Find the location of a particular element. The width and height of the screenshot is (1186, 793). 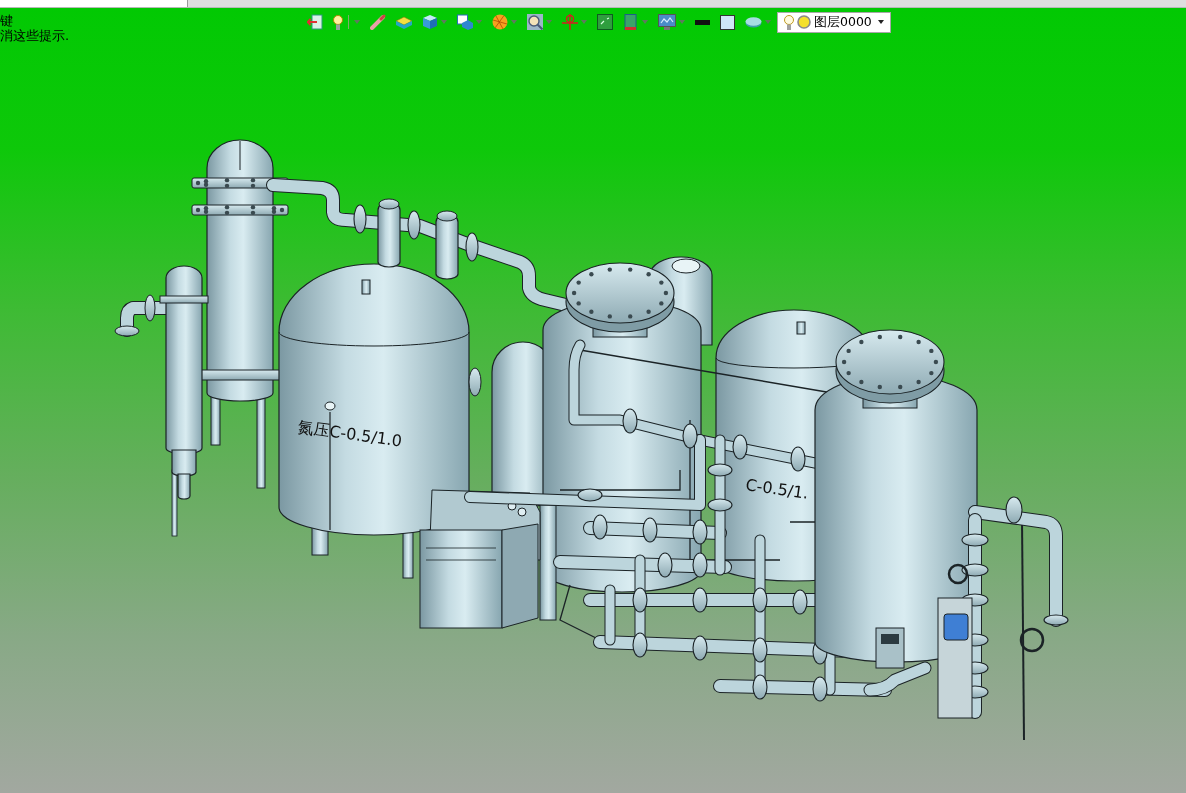

layer-select: 图层0000 is located at coordinates (834, 22).